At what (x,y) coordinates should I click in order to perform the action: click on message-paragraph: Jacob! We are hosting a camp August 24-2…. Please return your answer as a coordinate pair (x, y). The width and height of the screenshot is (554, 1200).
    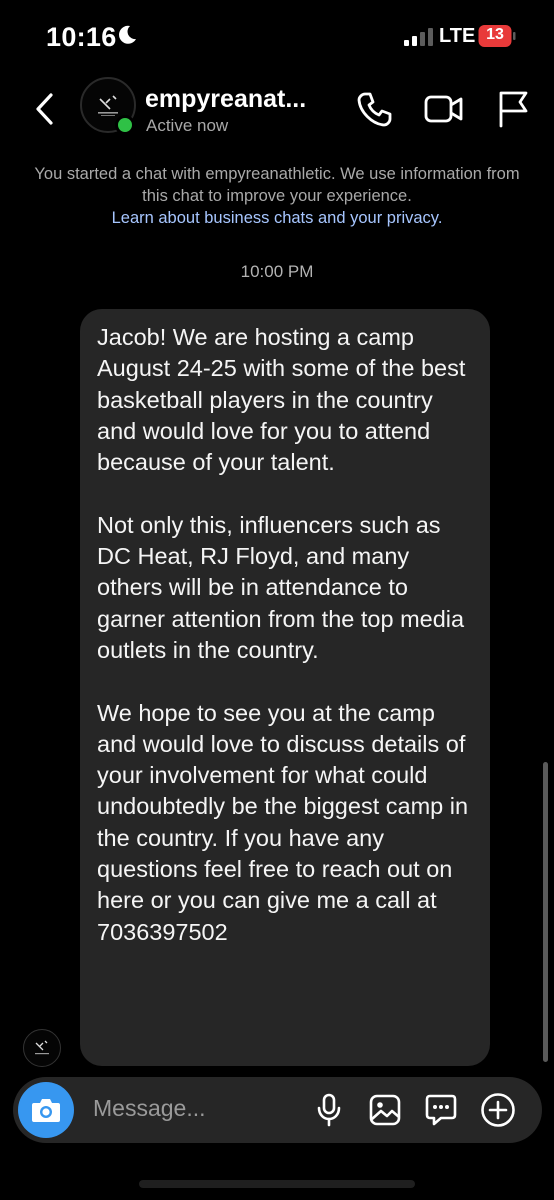
    Looking at the image, I should click on (281, 400).